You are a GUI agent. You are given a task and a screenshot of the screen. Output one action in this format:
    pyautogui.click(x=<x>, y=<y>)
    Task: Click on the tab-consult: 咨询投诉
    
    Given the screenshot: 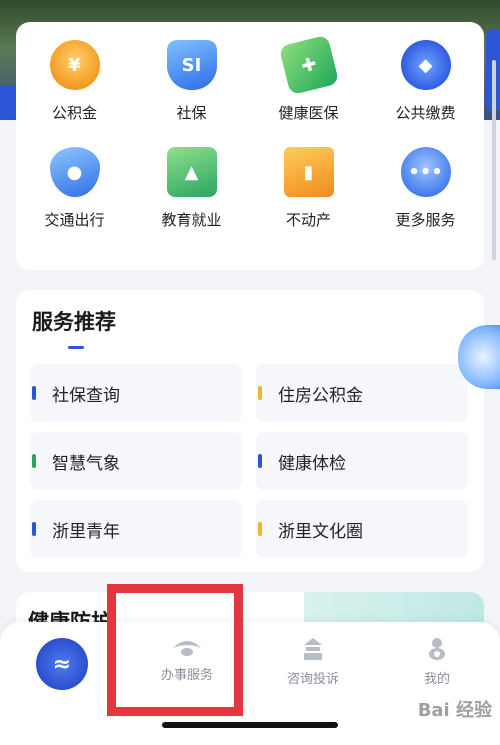 What is the action you would take?
    pyautogui.click(x=313, y=661)
    